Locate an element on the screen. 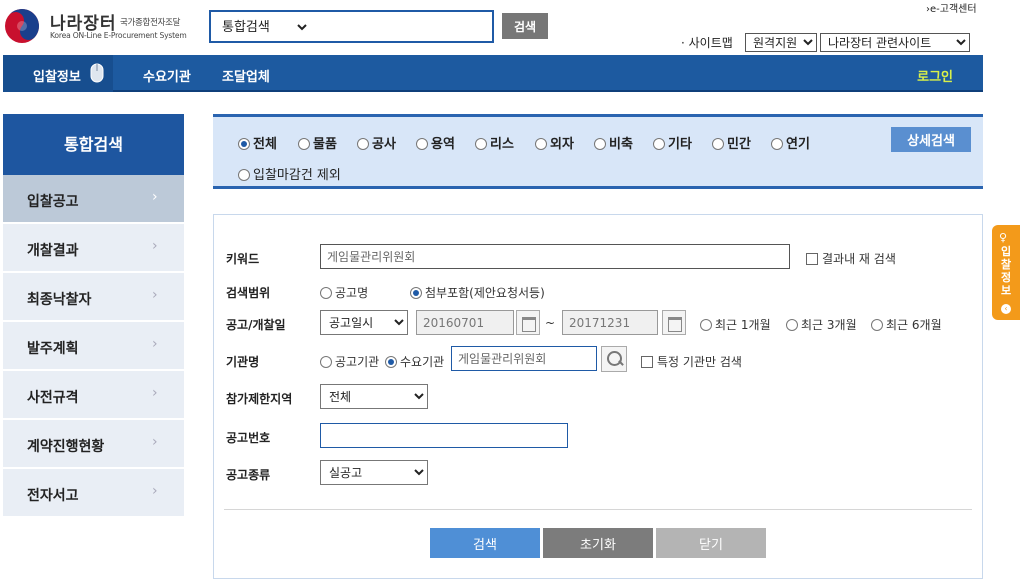  category-radio-foreign: 외자 is located at coordinates (554, 142).